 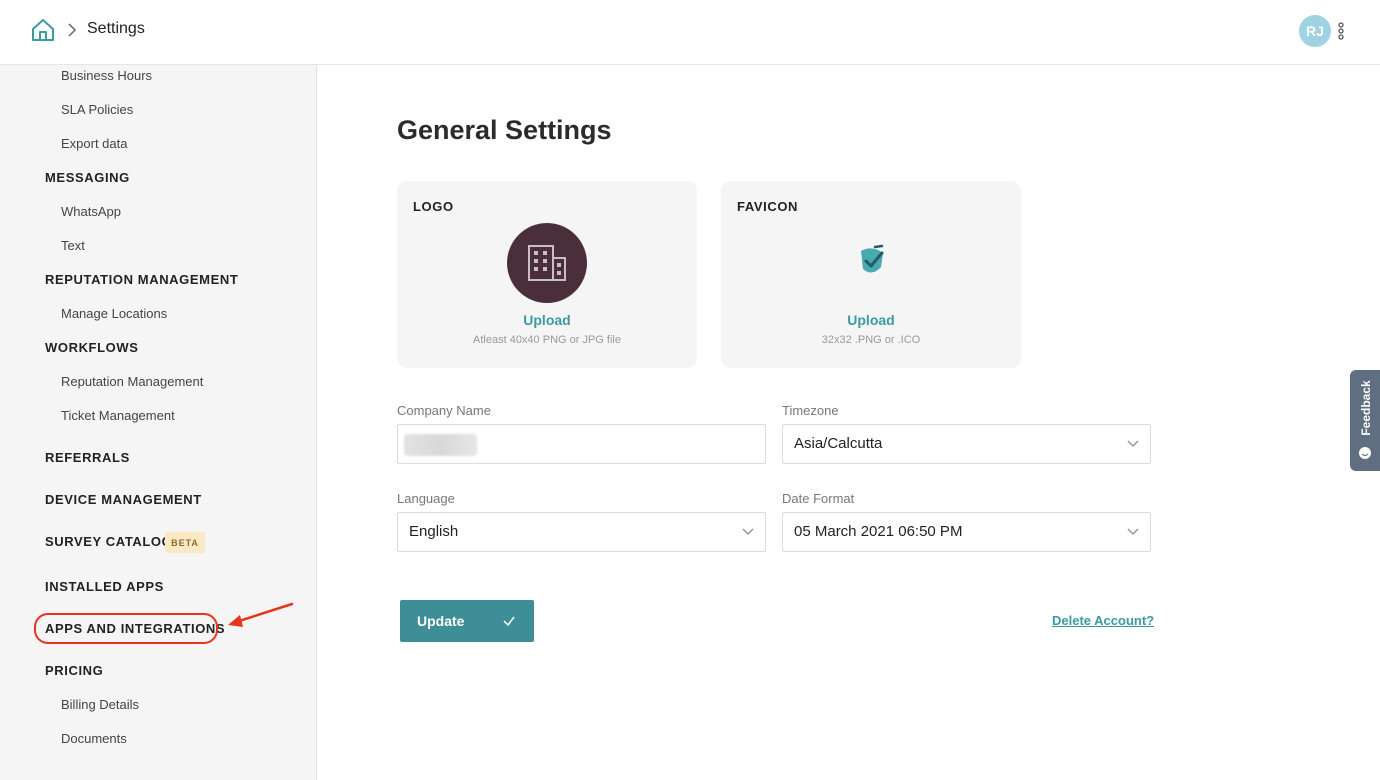 What do you see at coordinates (92, 347) in the screenshot?
I see `sidebar-section-workflows: WORKFLOWS` at bounding box center [92, 347].